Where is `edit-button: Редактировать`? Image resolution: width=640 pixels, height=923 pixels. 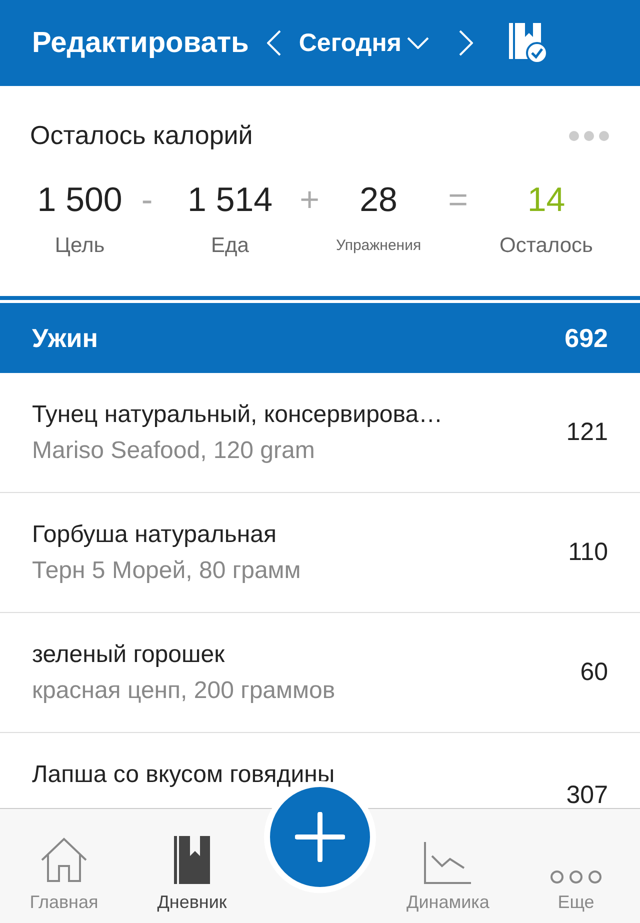 edit-button: Редактировать is located at coordinates (140, 43).